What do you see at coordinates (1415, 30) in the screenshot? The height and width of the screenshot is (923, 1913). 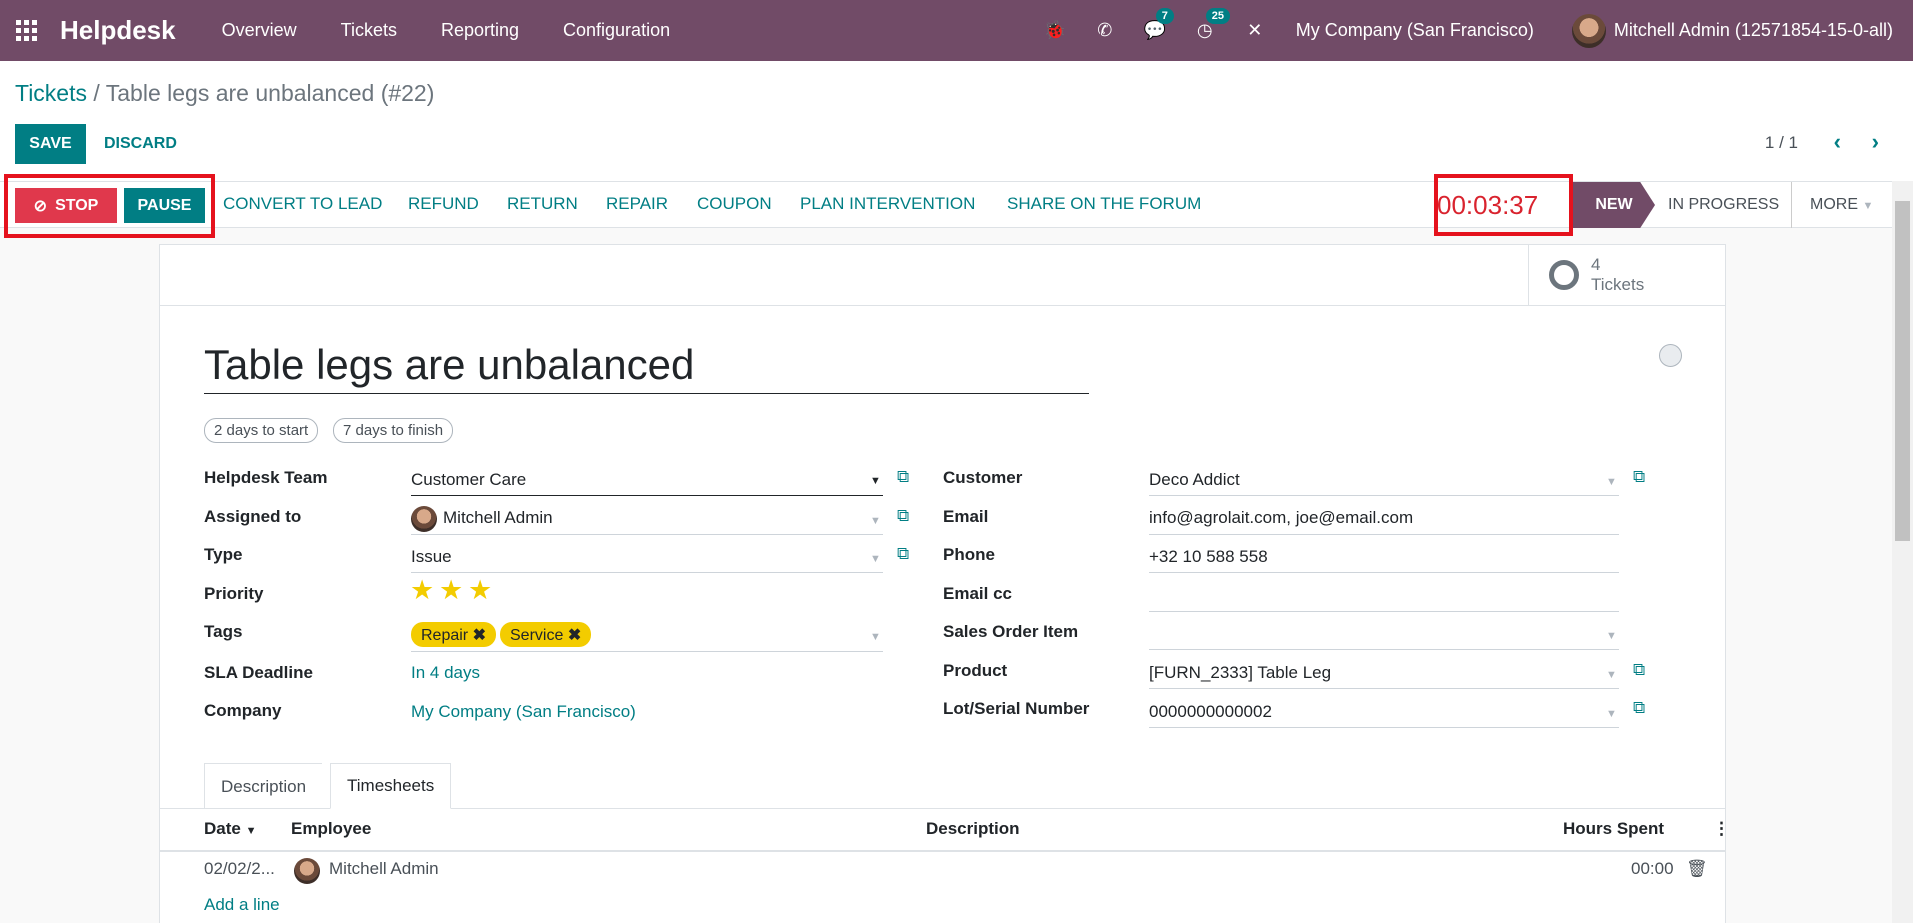 I see `company-switcher: My Company (San Francisco)` at bounding box center [1415, 30].